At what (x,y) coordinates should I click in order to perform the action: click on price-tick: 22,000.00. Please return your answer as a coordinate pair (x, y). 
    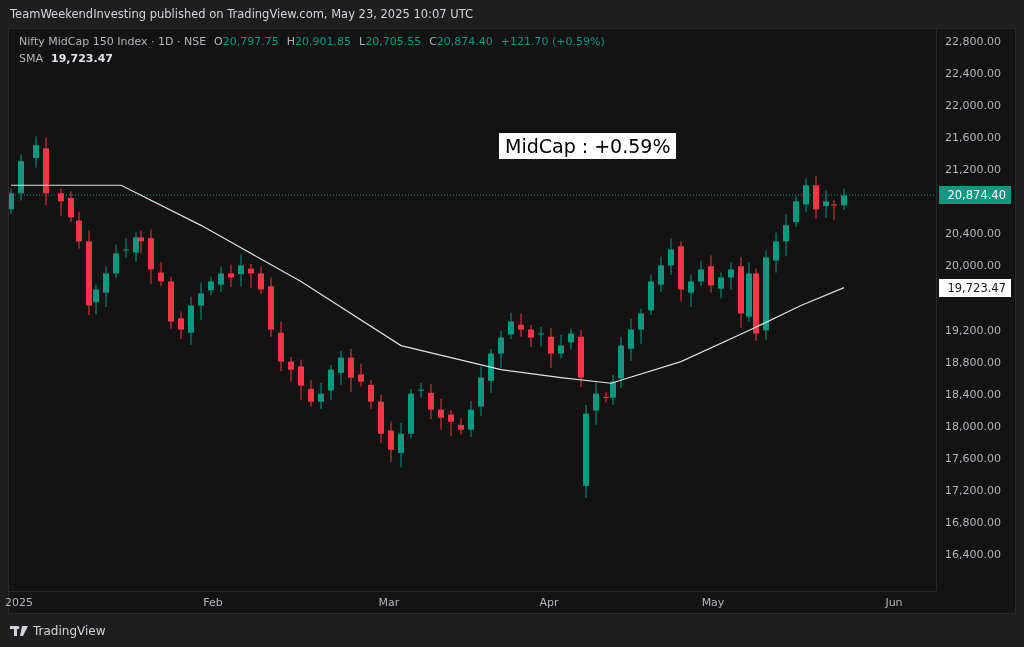
    Looking at the image, I should click on (973, 105).